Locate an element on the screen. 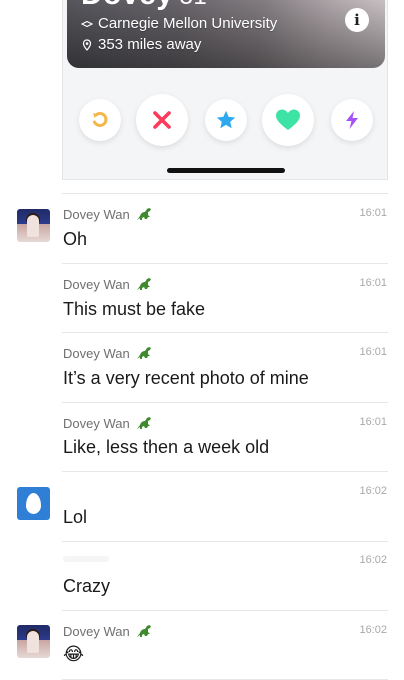 The height and width of the screenshot is (680, 404). boost-button is located at coordinates (352, 120).